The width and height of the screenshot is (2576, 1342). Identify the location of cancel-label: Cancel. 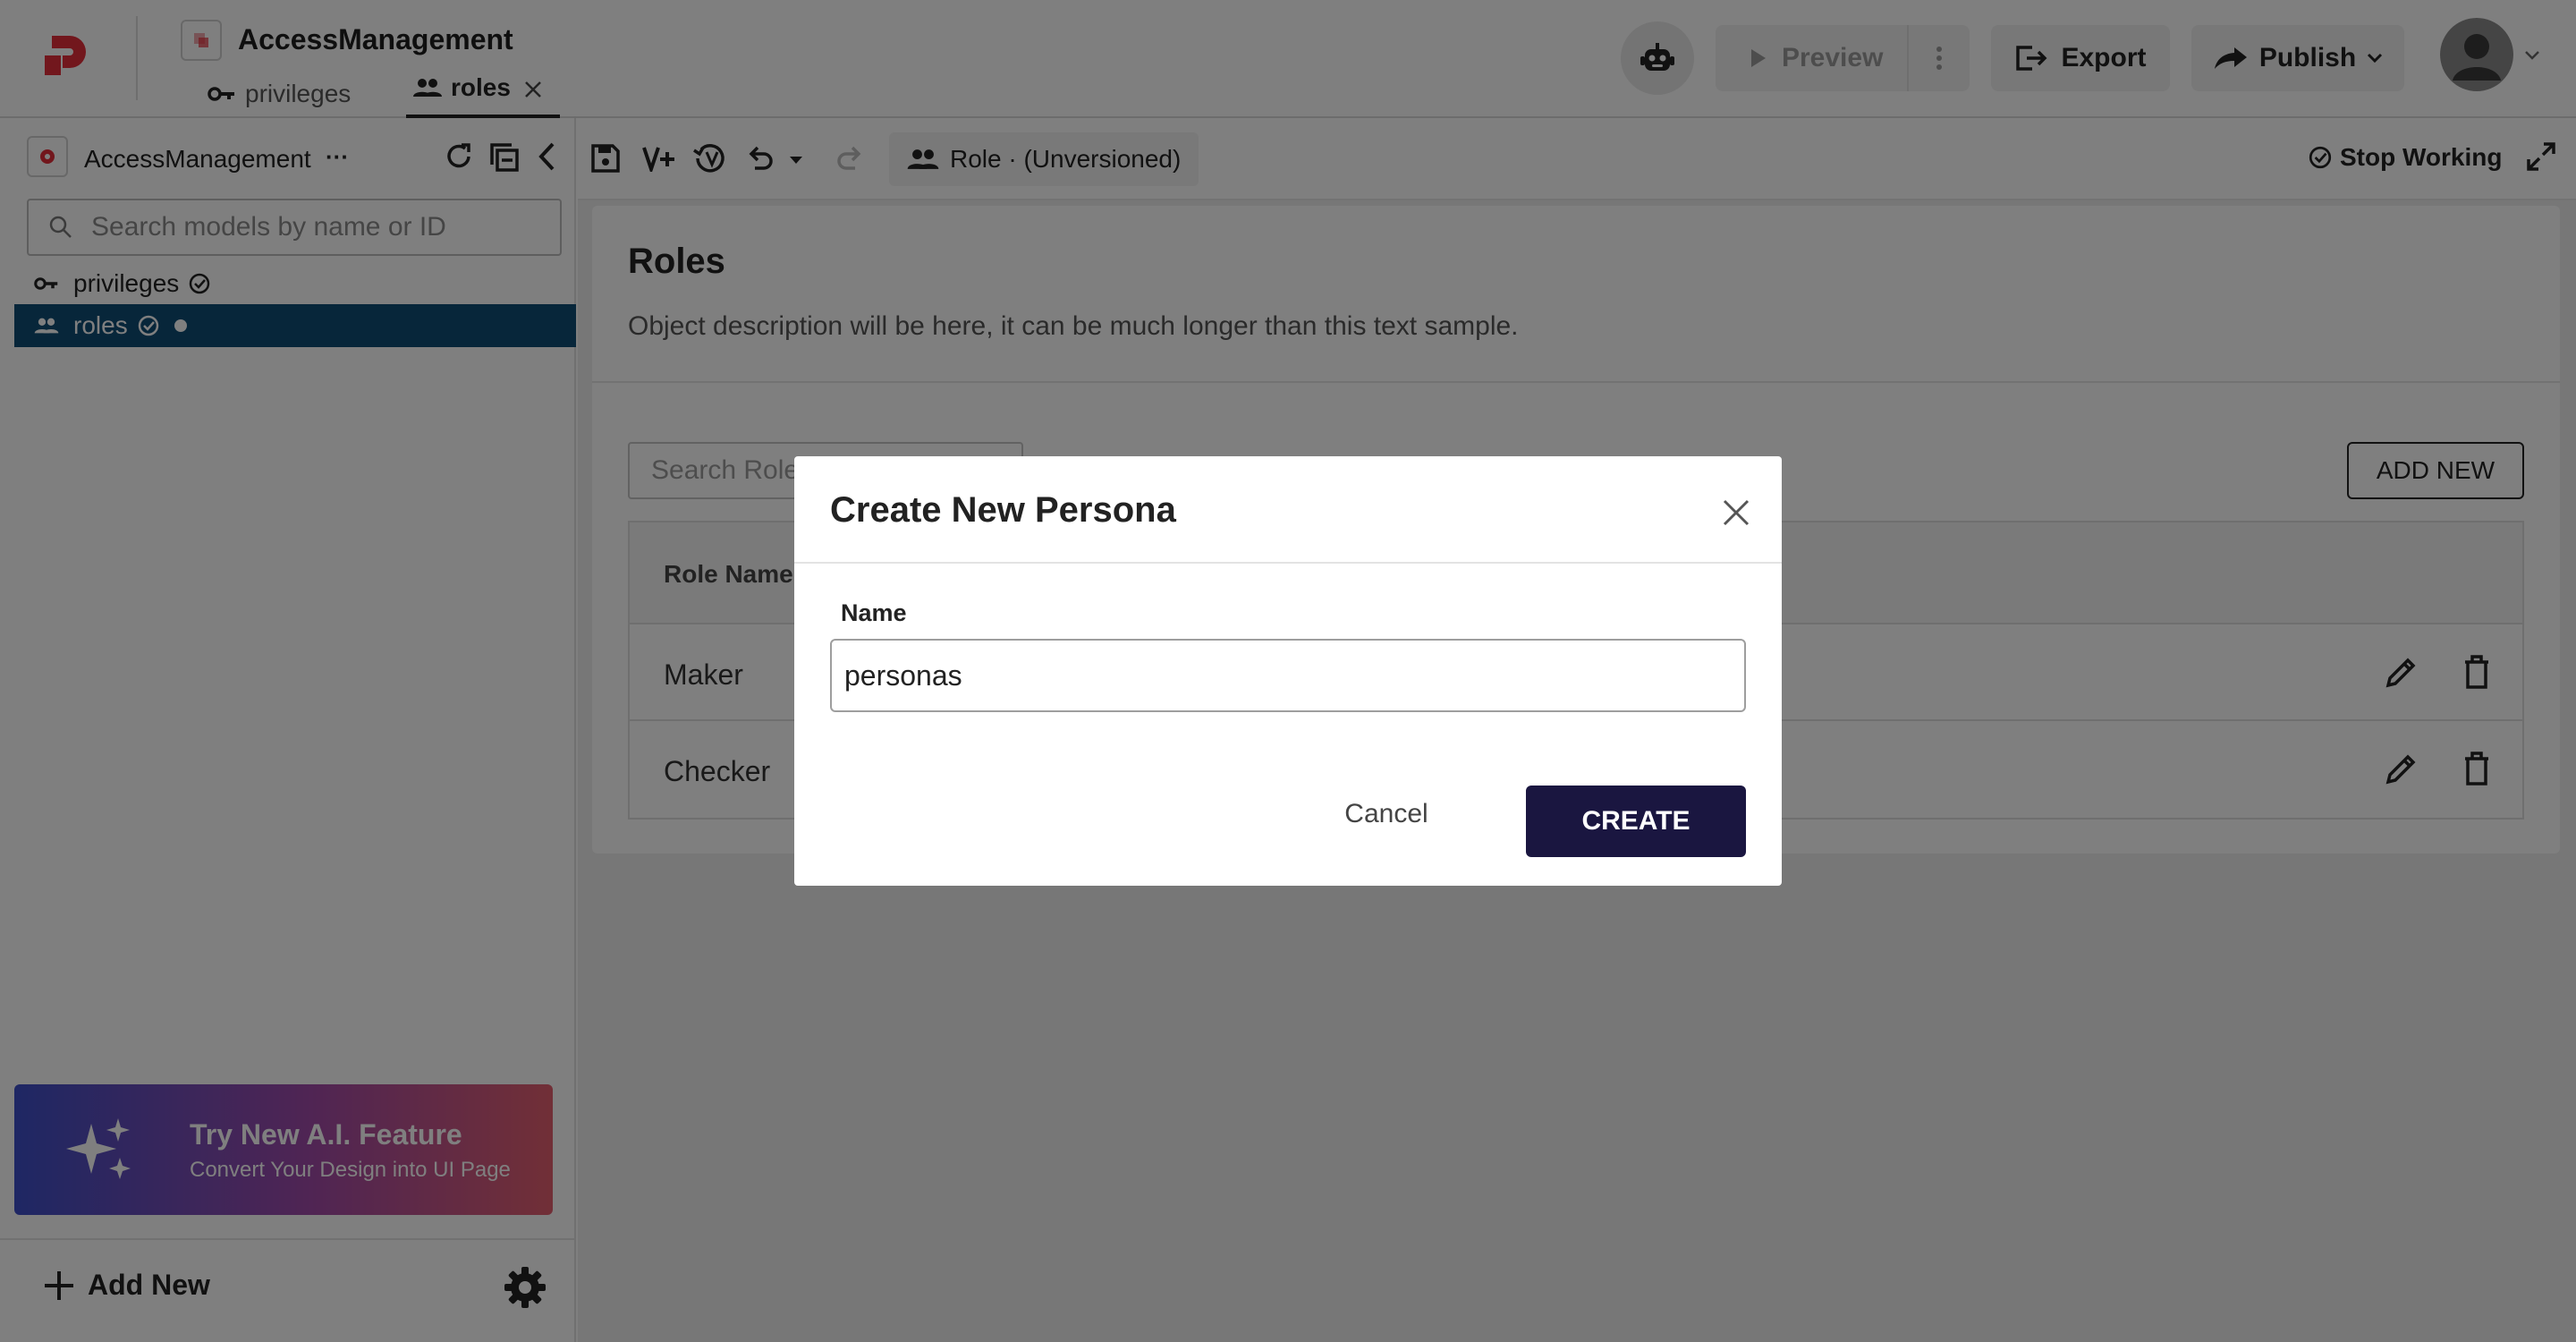
(1386, 814).